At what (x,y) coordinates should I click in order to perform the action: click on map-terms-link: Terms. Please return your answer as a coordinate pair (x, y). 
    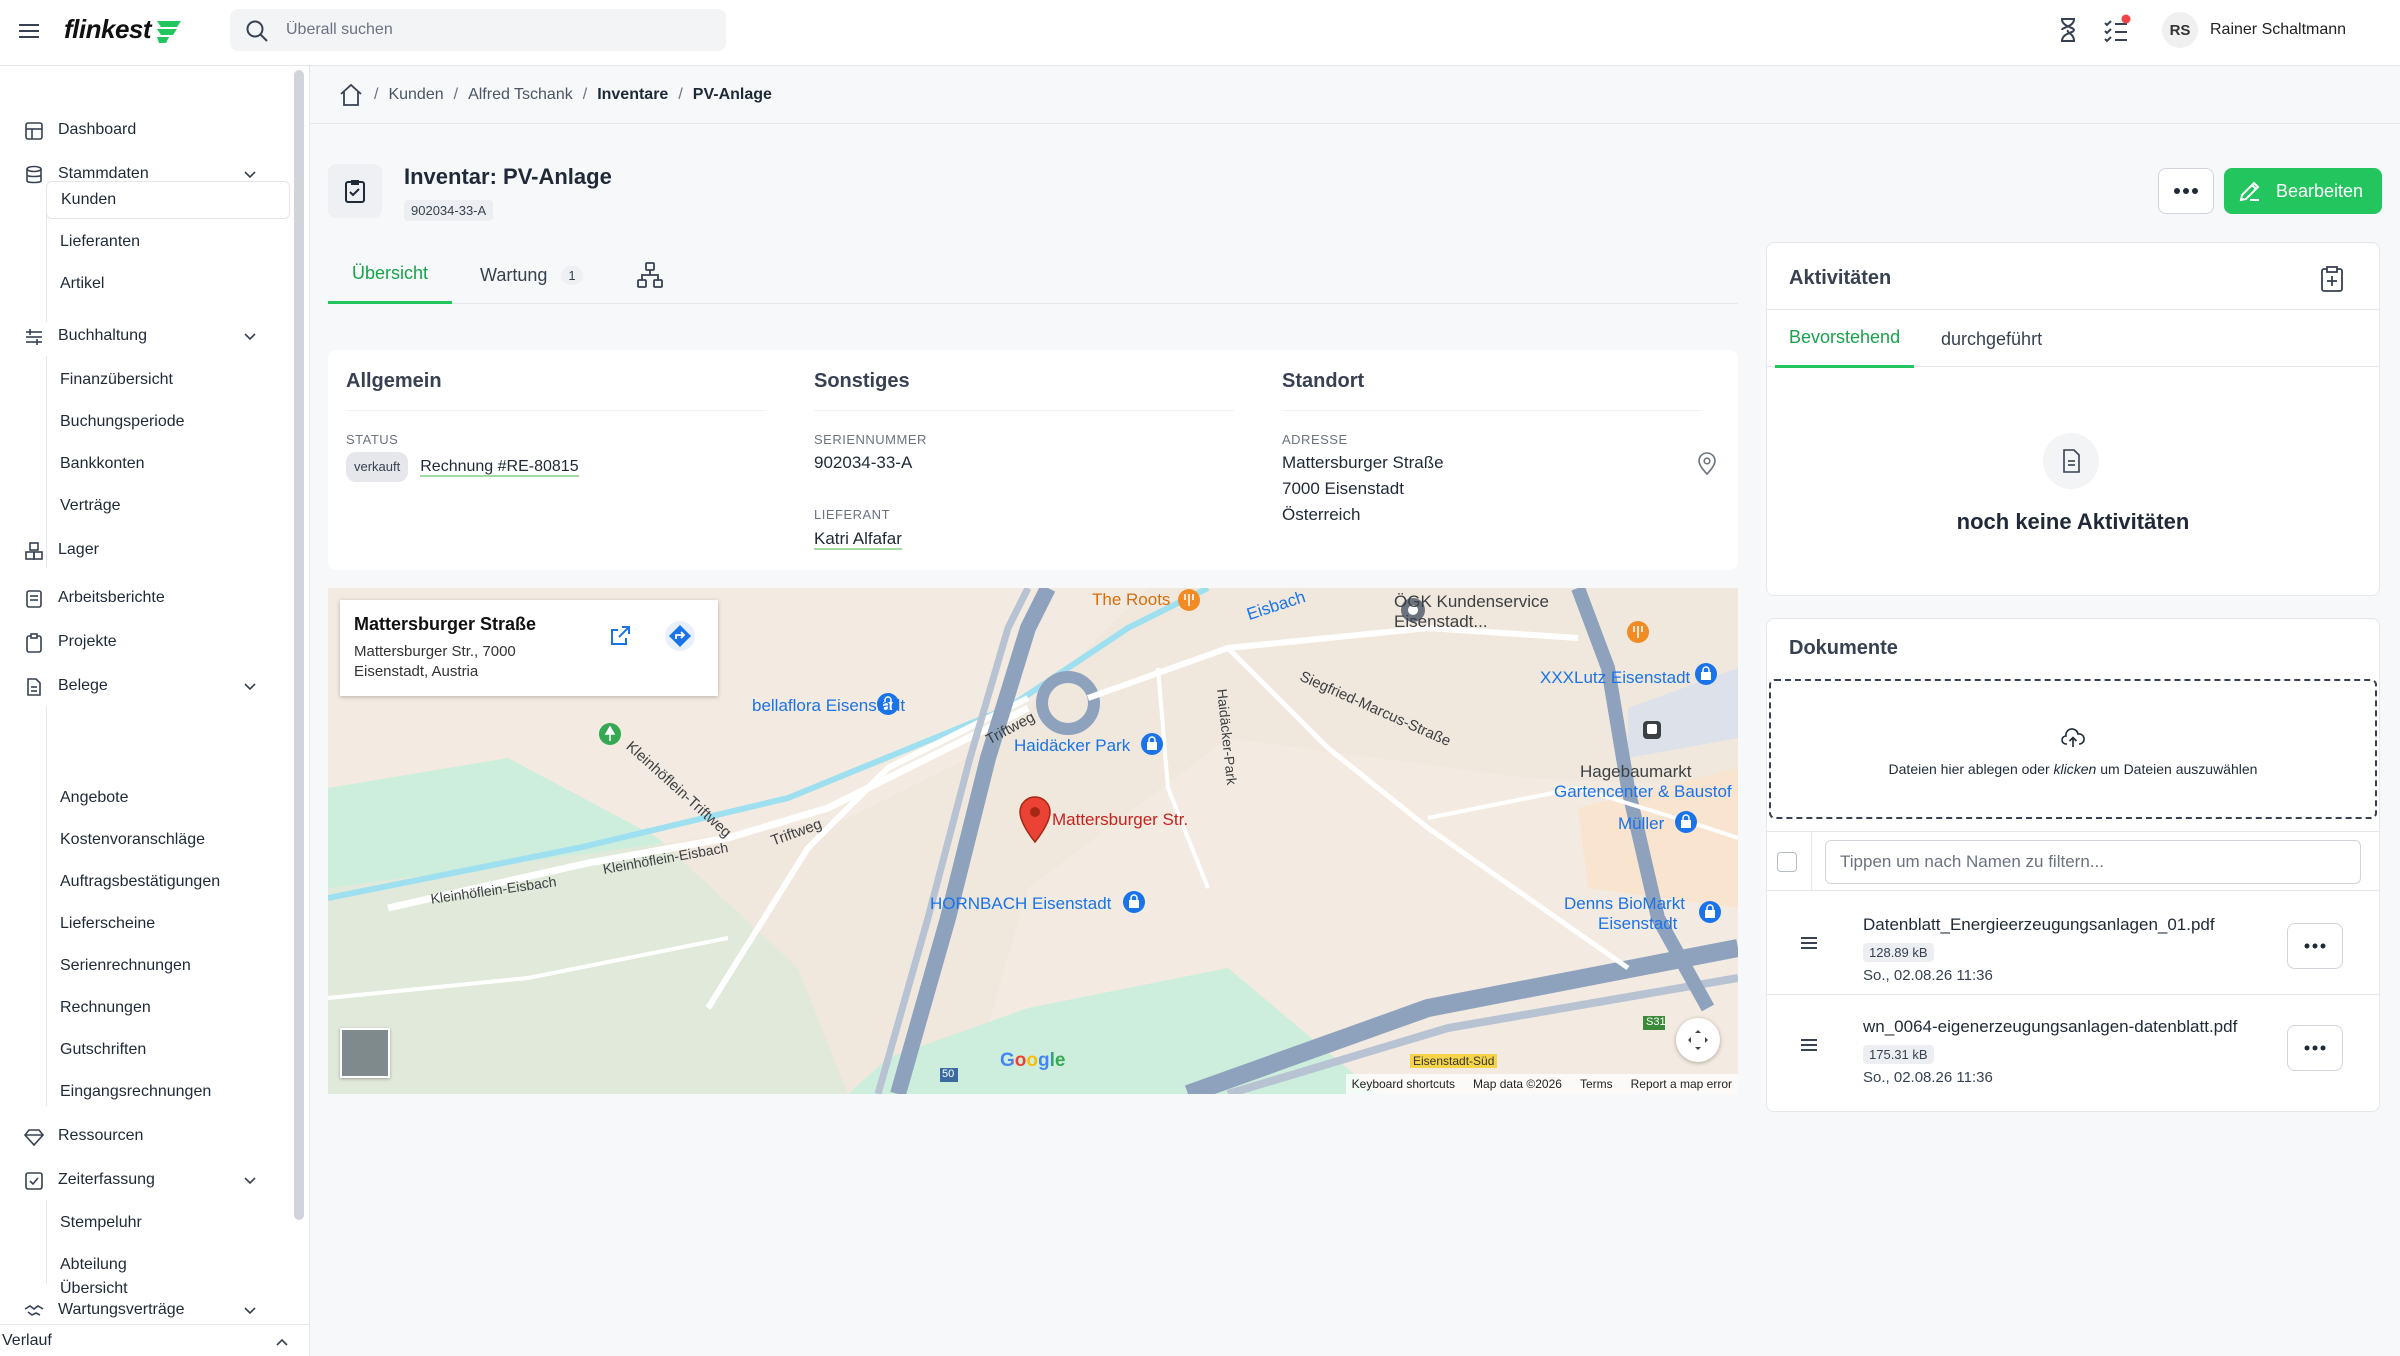
    Looking at the image, I should click on (1596, 1084).